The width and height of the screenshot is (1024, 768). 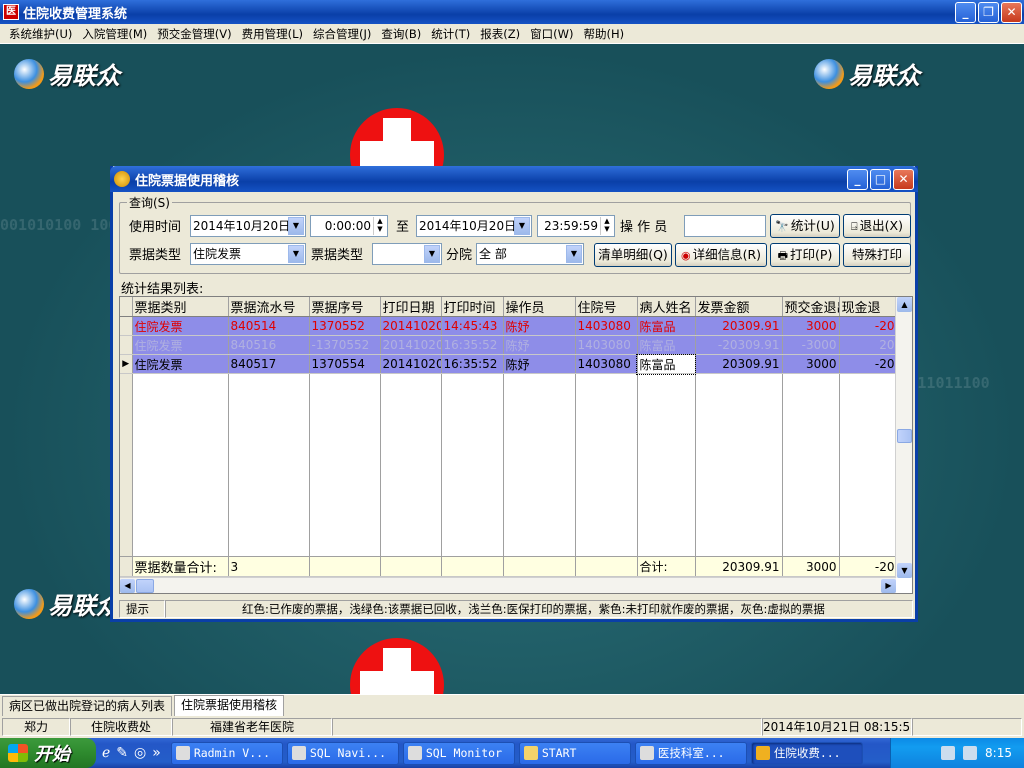 What do you see at coordinates (155, 227) in the screenshot?
I see `use-time-label: 使用时间` at bounding box center [155, 227].